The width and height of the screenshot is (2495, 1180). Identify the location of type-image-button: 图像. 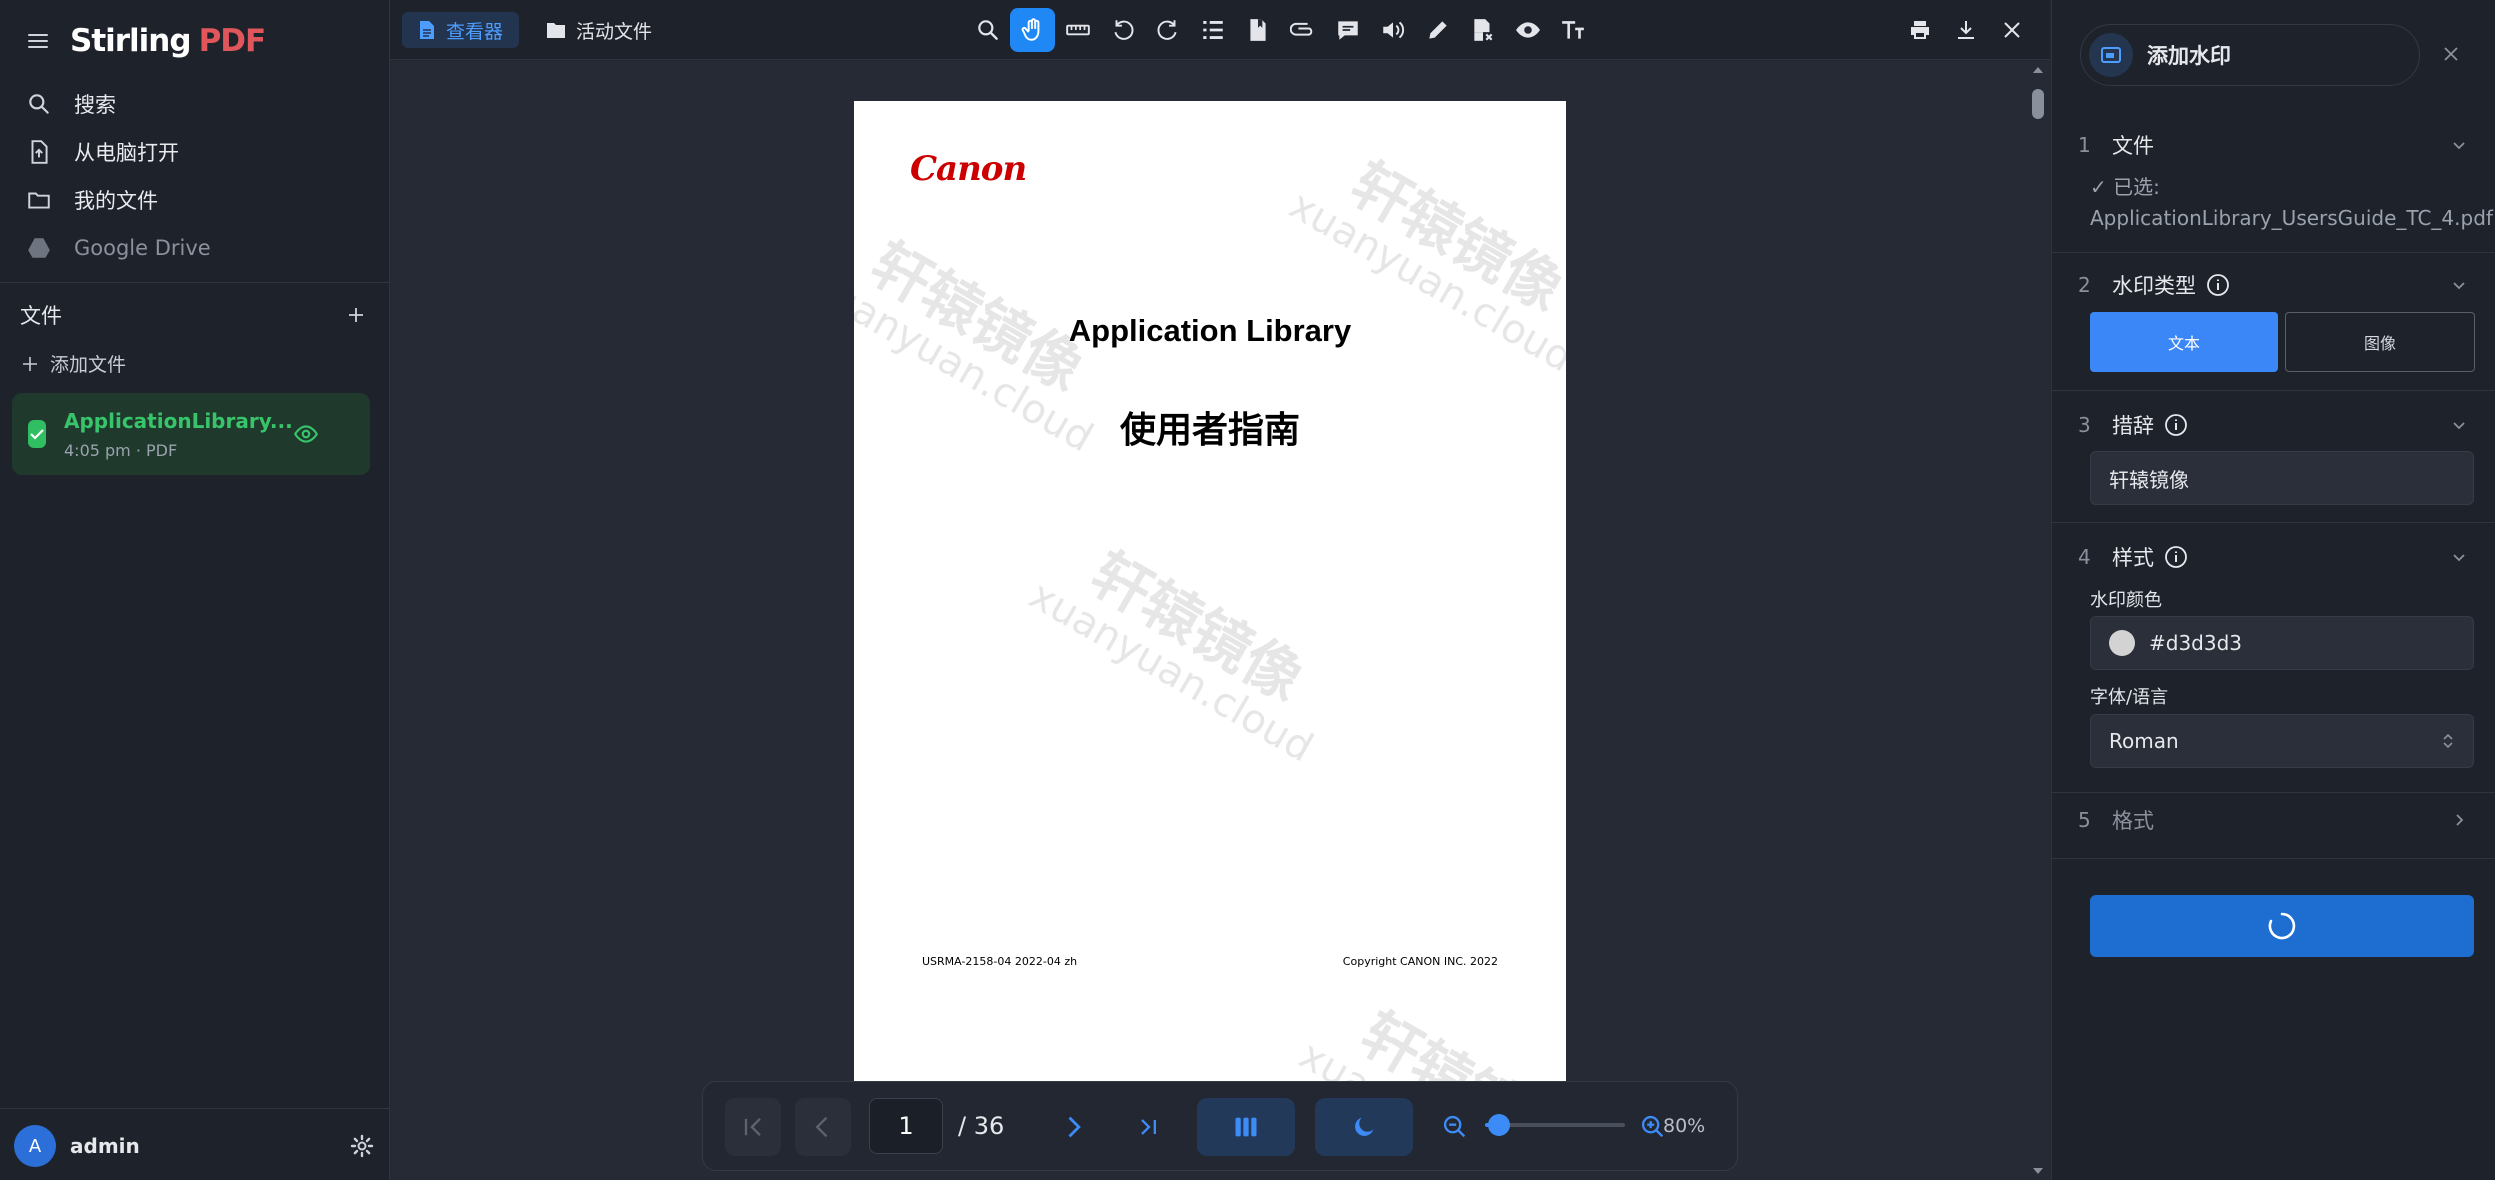
(2380, 342).